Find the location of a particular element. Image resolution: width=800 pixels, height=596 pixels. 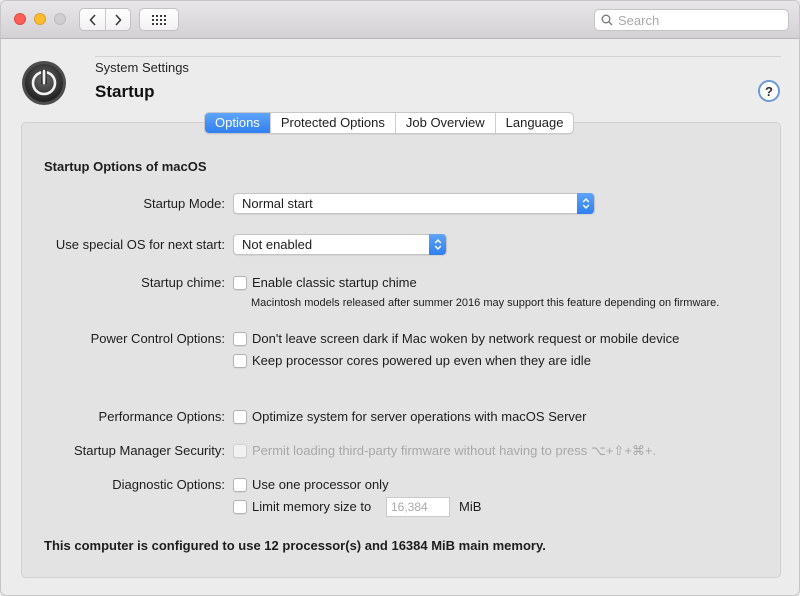

memory-size-field: 16,384 is located at coordinates (418, 507).